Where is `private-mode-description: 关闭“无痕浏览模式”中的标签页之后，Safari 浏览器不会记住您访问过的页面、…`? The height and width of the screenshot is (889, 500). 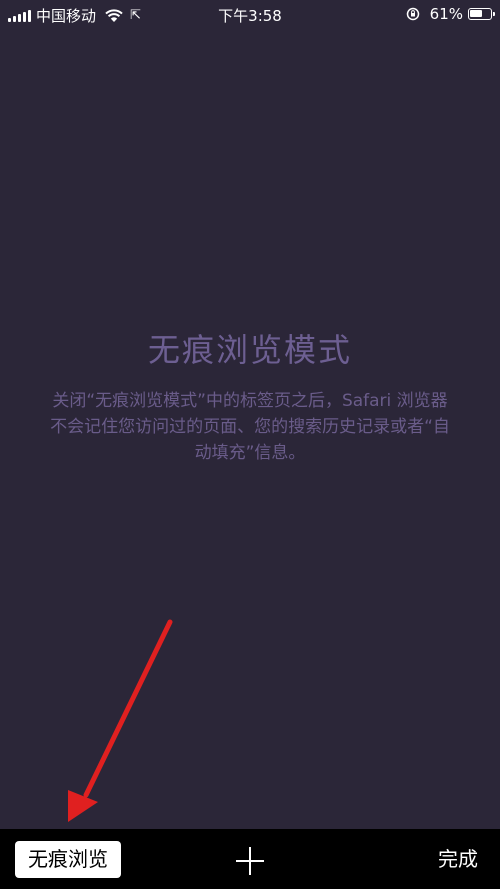 private-mode-description: 关闭“无痕浏览模式”中的标签页之后，Safari 浏览器不会记住您访问过的页面、… is located at coordinates (250, 427).